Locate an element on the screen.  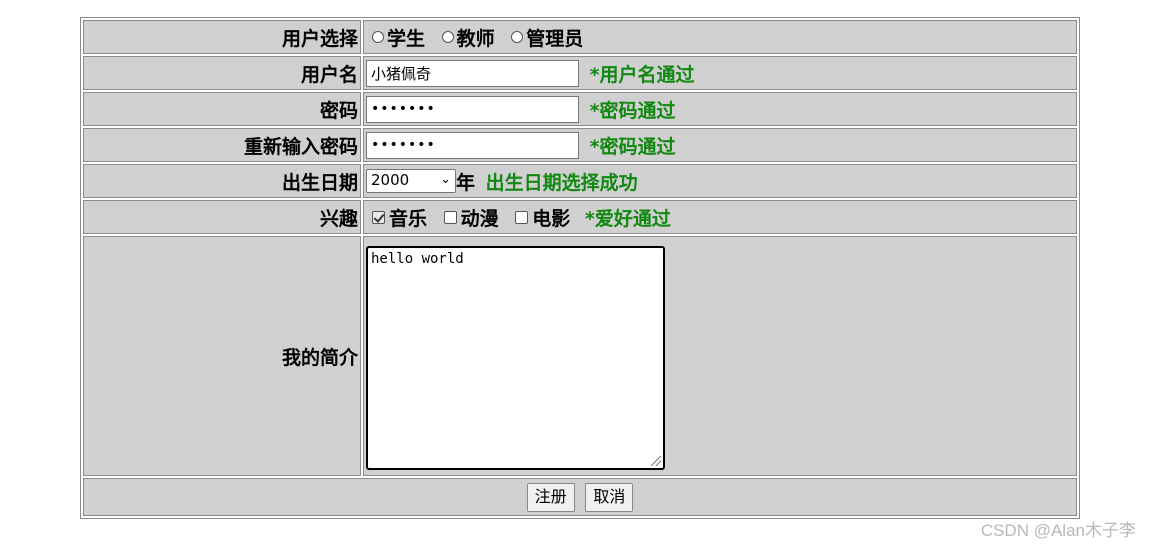
role-row: 用户选择 学生 教师 管理员 is located at coordinates (580, 37).